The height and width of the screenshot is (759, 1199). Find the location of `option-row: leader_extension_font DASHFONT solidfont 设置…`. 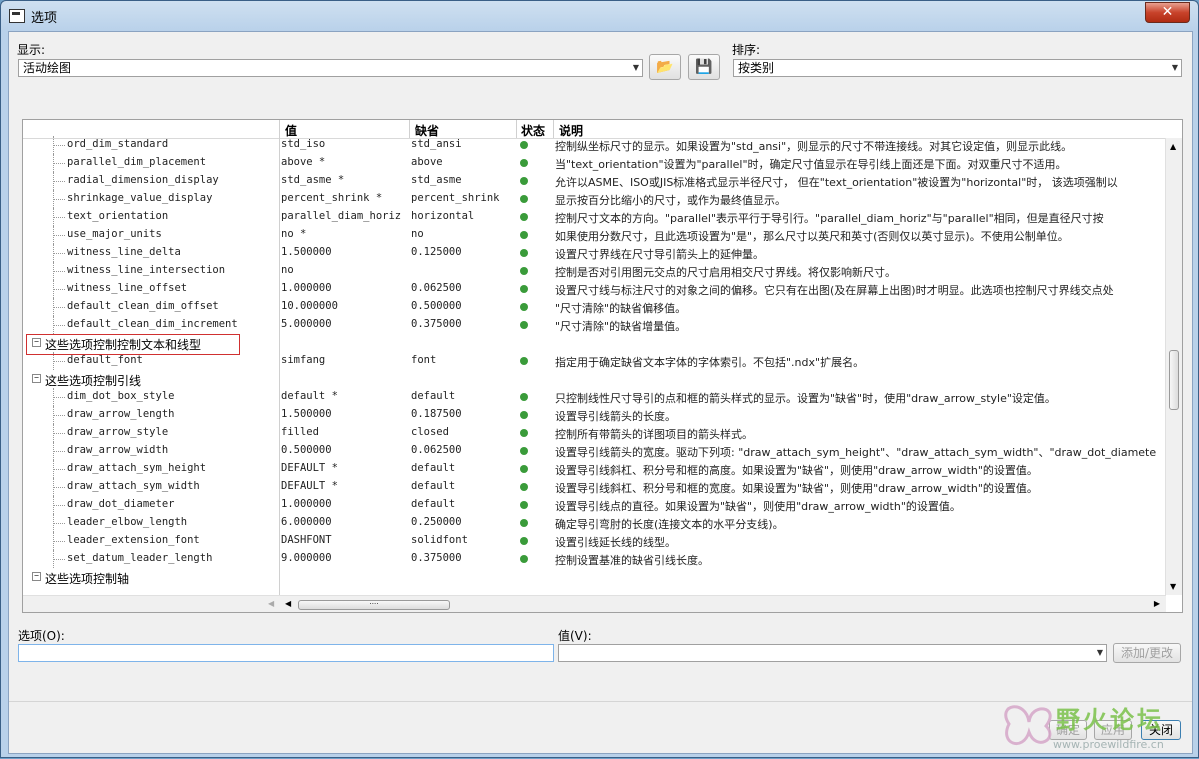

option-row: leader_extension_font DASHFONT solidfont 设置… is located at coordinates (594, 541).